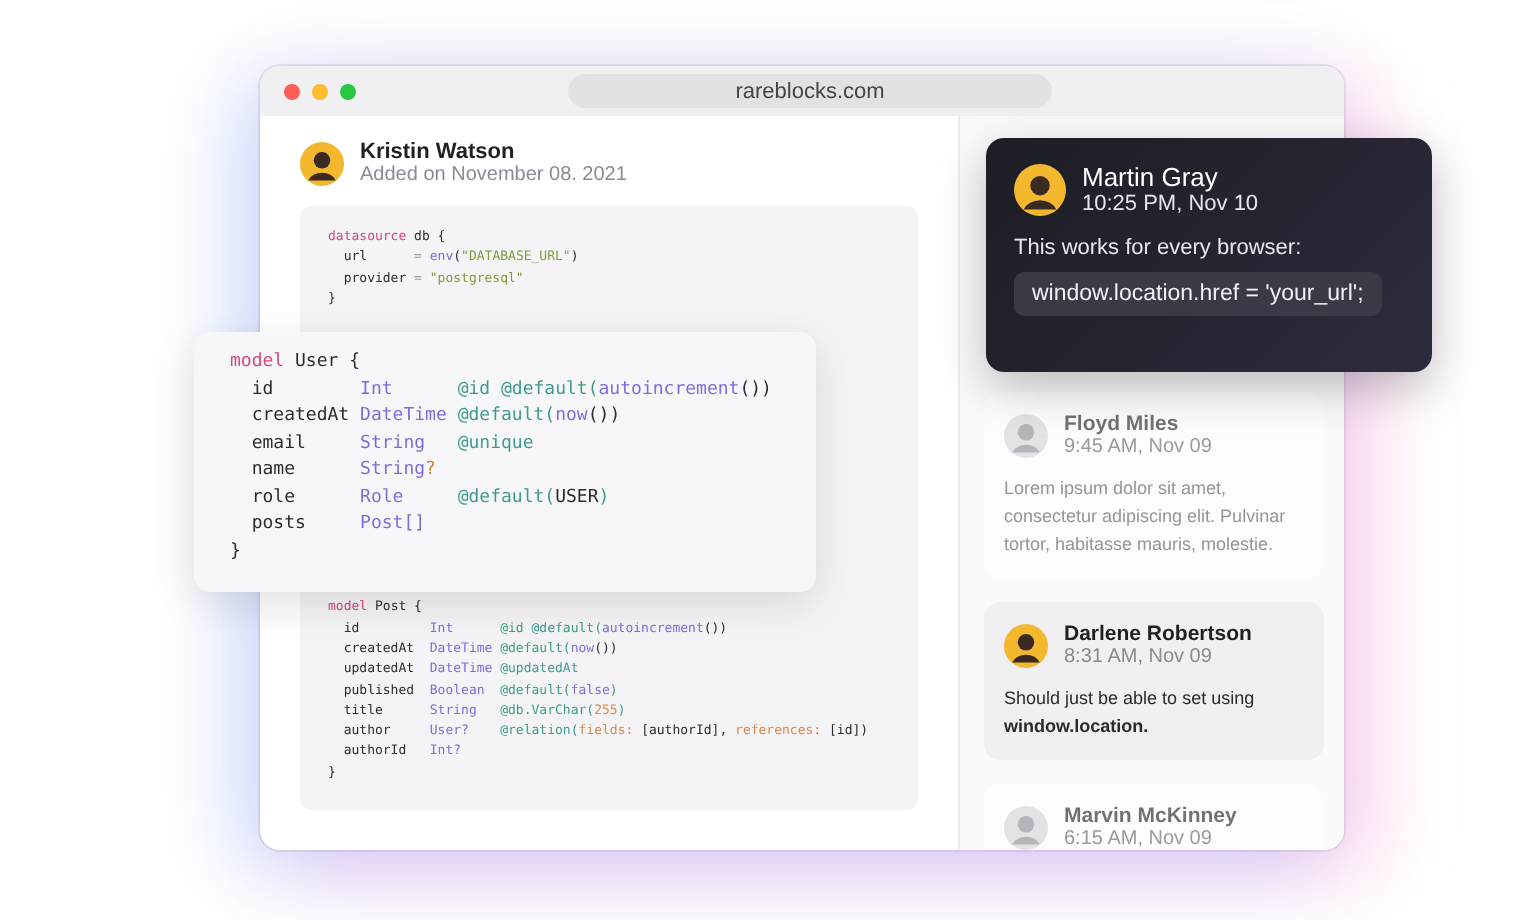  What do you see at coordinates (292, 91) in the screenshot?
I see `close-icon` at bounding box center [292, 91].